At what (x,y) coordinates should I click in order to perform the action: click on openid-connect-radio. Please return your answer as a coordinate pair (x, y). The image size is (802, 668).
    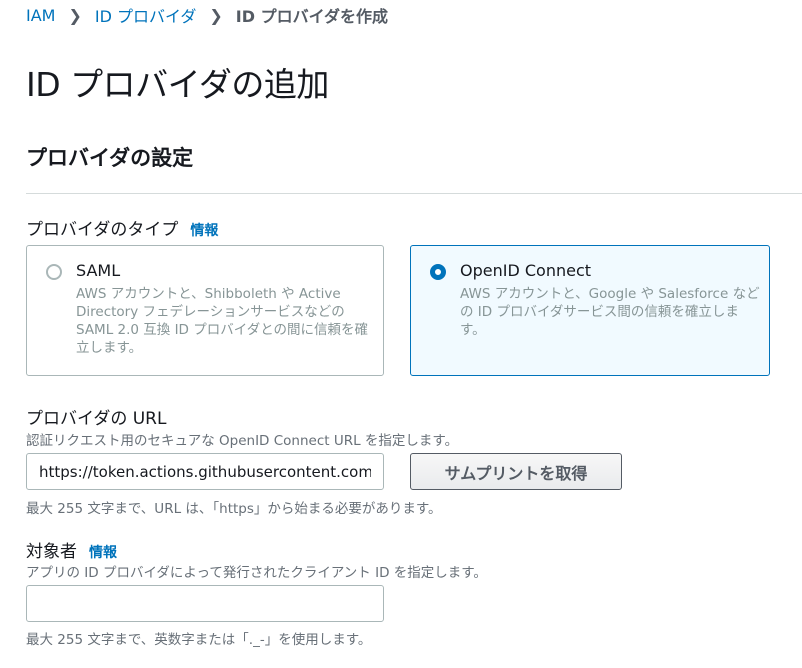
    Looking at the image, I should click on (438, 272).